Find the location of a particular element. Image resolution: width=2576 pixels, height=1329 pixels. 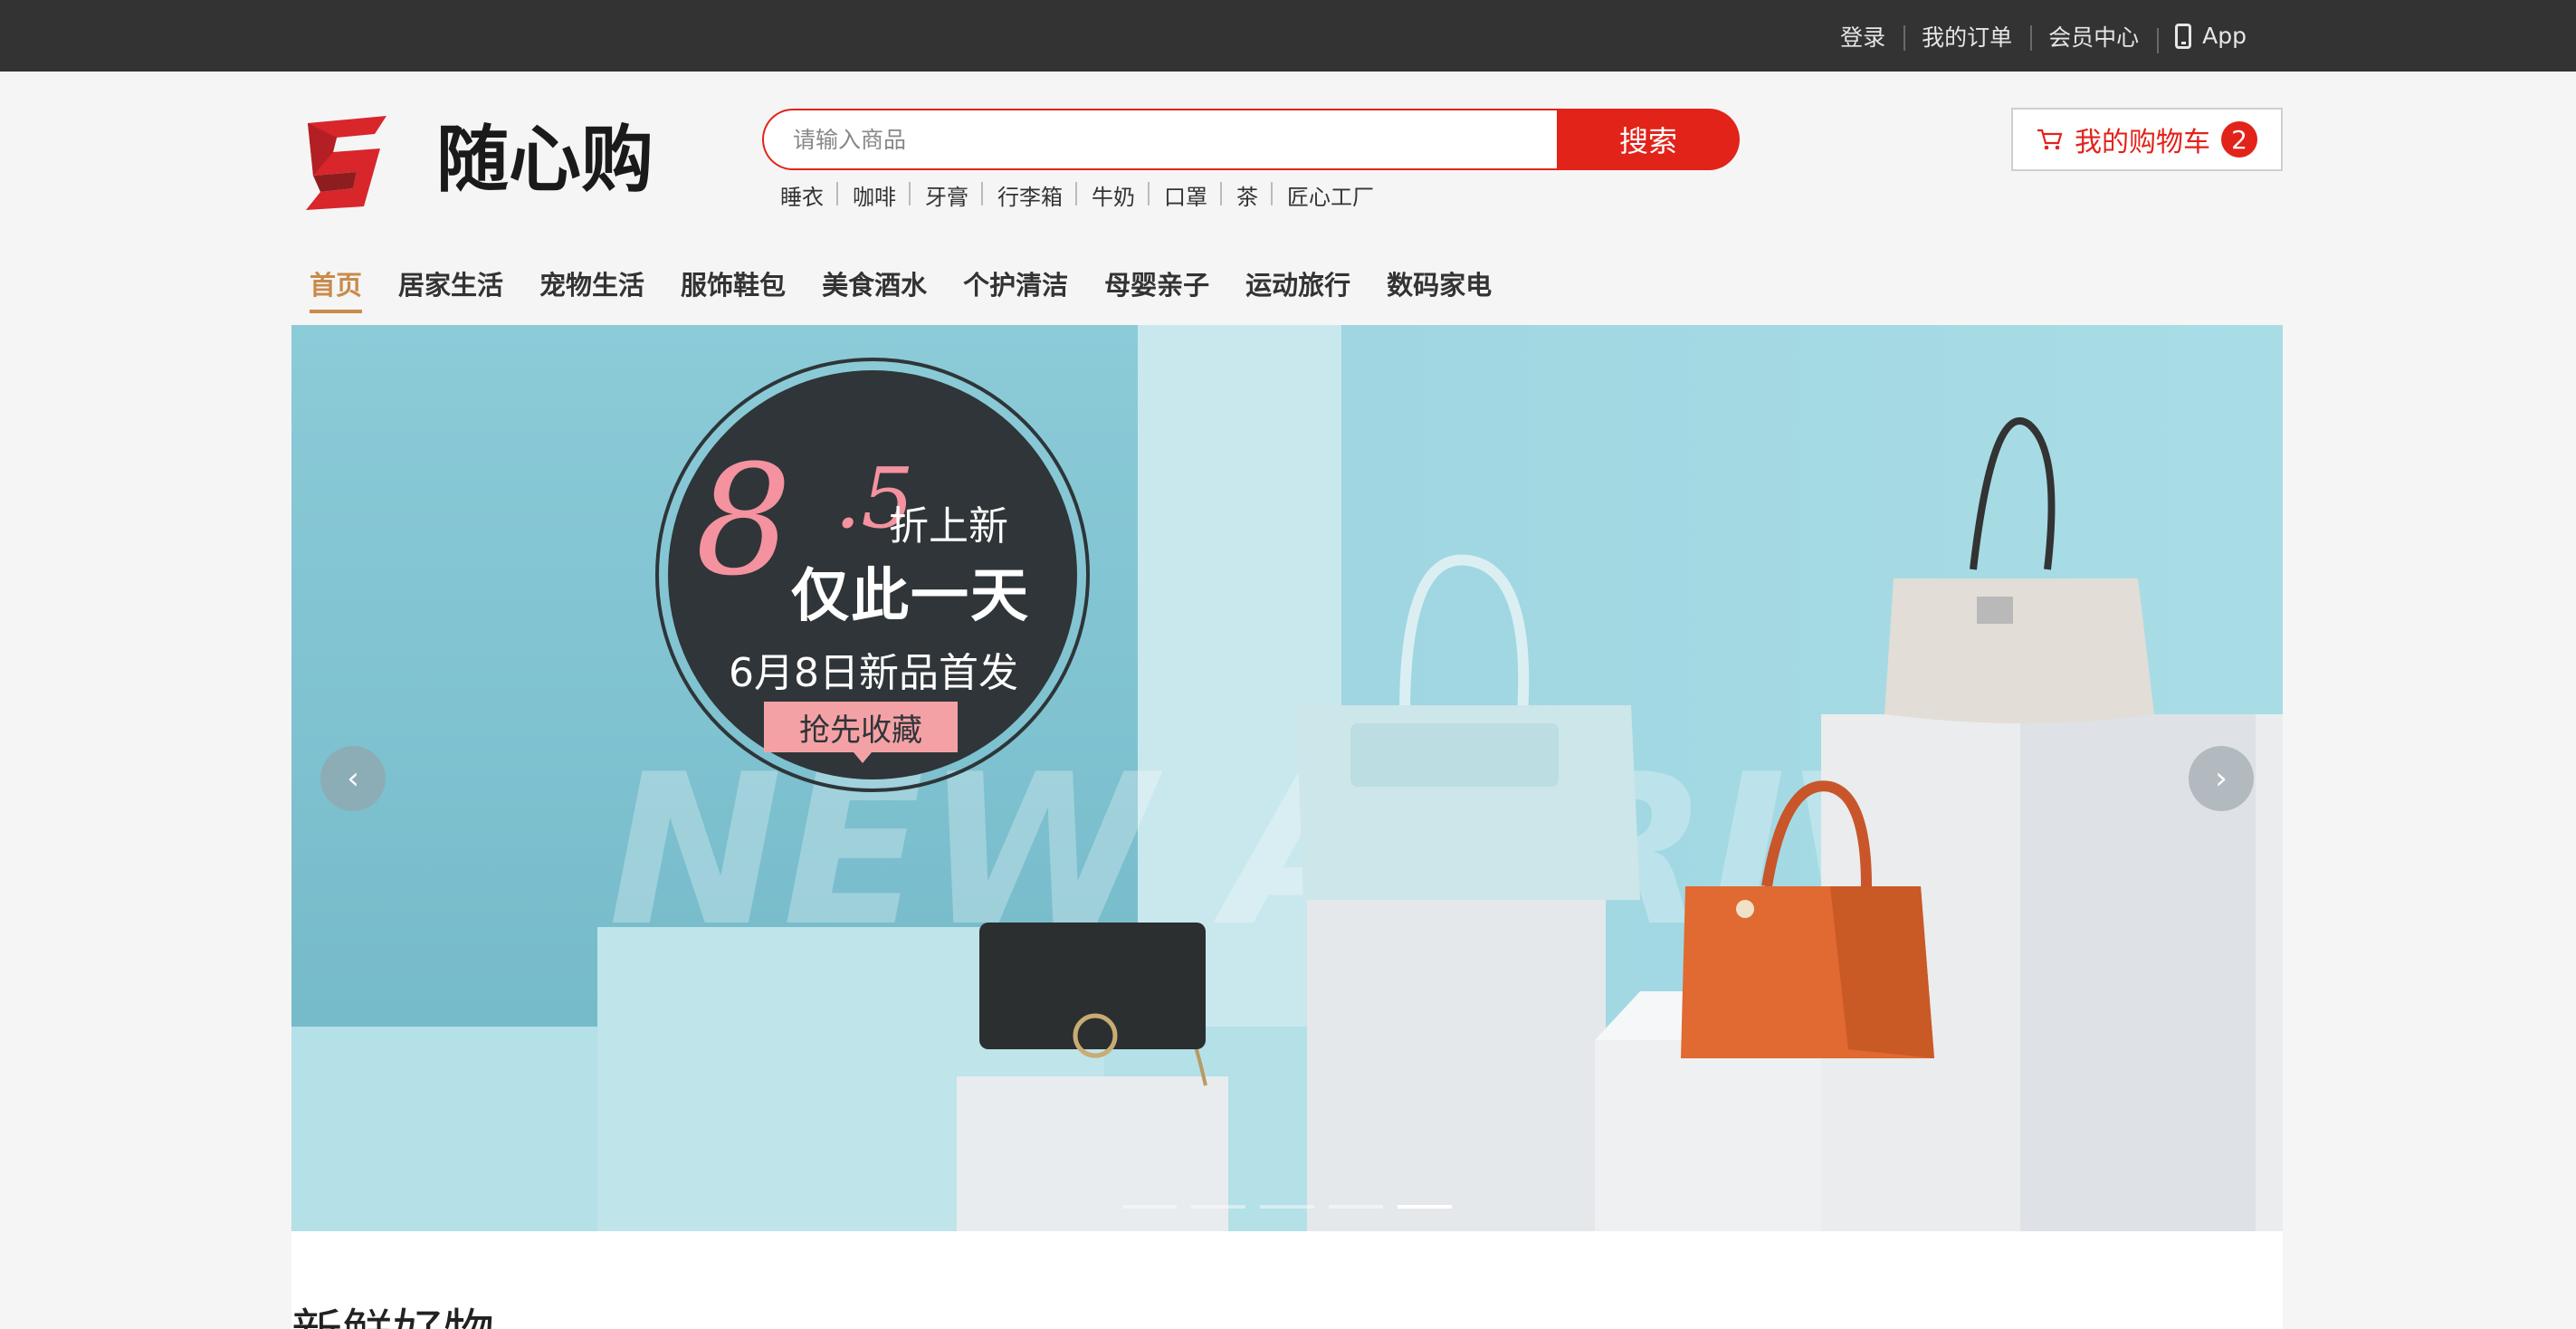

nav-item-personal-care: 个护清洁 is located at coordinates (1016, 290).